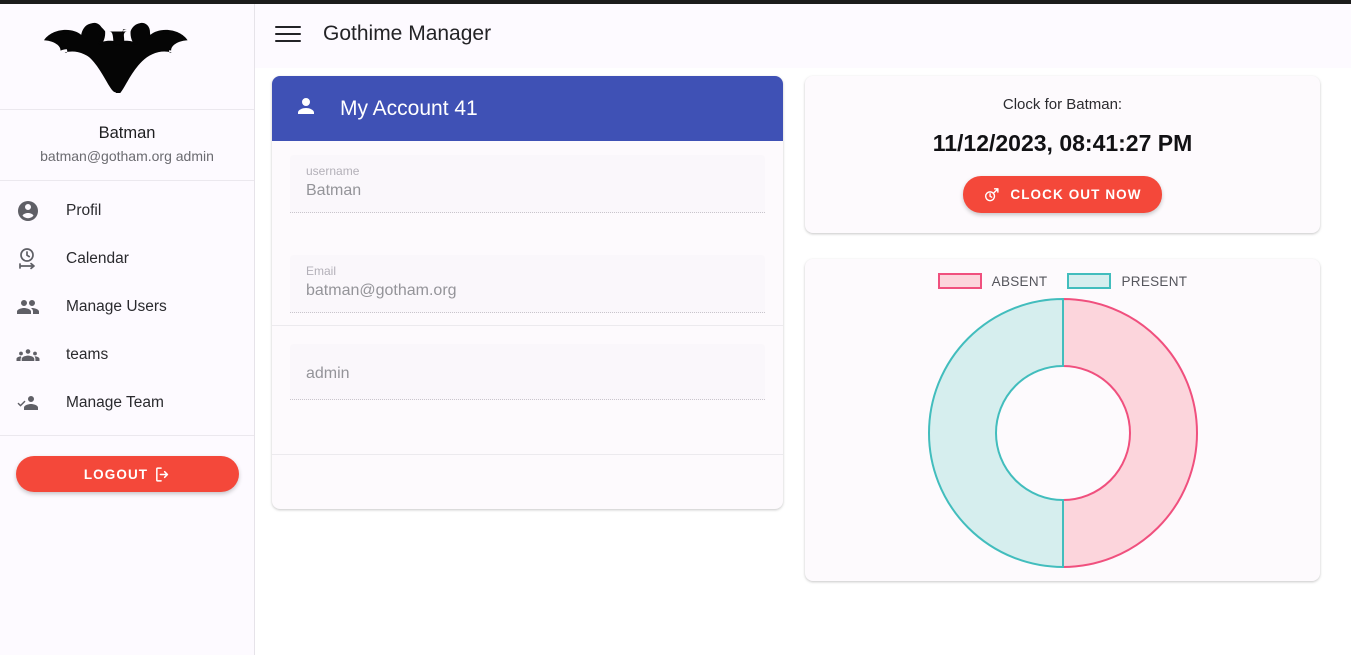  Describe the element at coordinates (527, 372) in the screenshot. I see `role-field: admin` at that location.